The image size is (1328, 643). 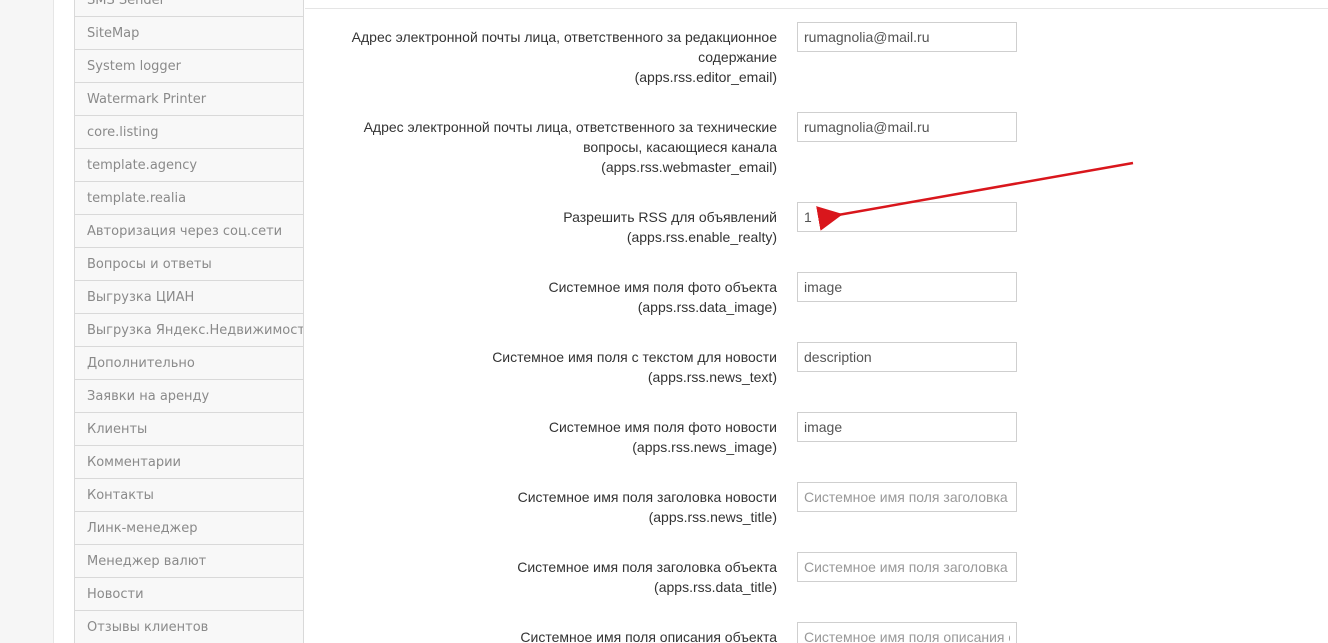 What do you see at coordinates (189, 330) in the screenshot?
I see `sidebar-item: Выгрузка Яндекс.Недвижимость` at bounding box center [189, 330].